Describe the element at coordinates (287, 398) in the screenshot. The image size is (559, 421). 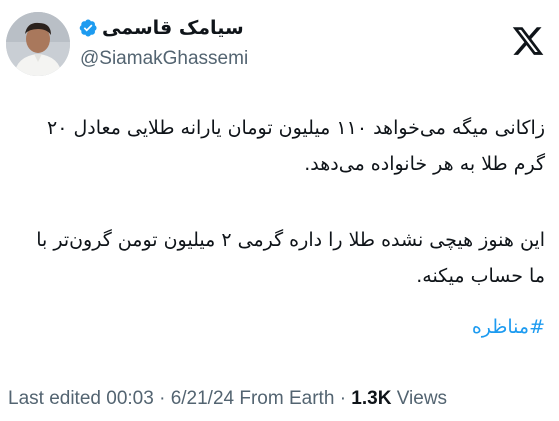
I see `source-label: From Earth` at that location.